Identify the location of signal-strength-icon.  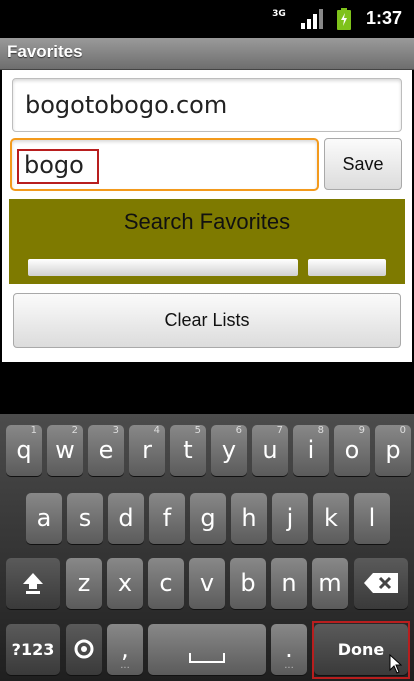
(312, 19).